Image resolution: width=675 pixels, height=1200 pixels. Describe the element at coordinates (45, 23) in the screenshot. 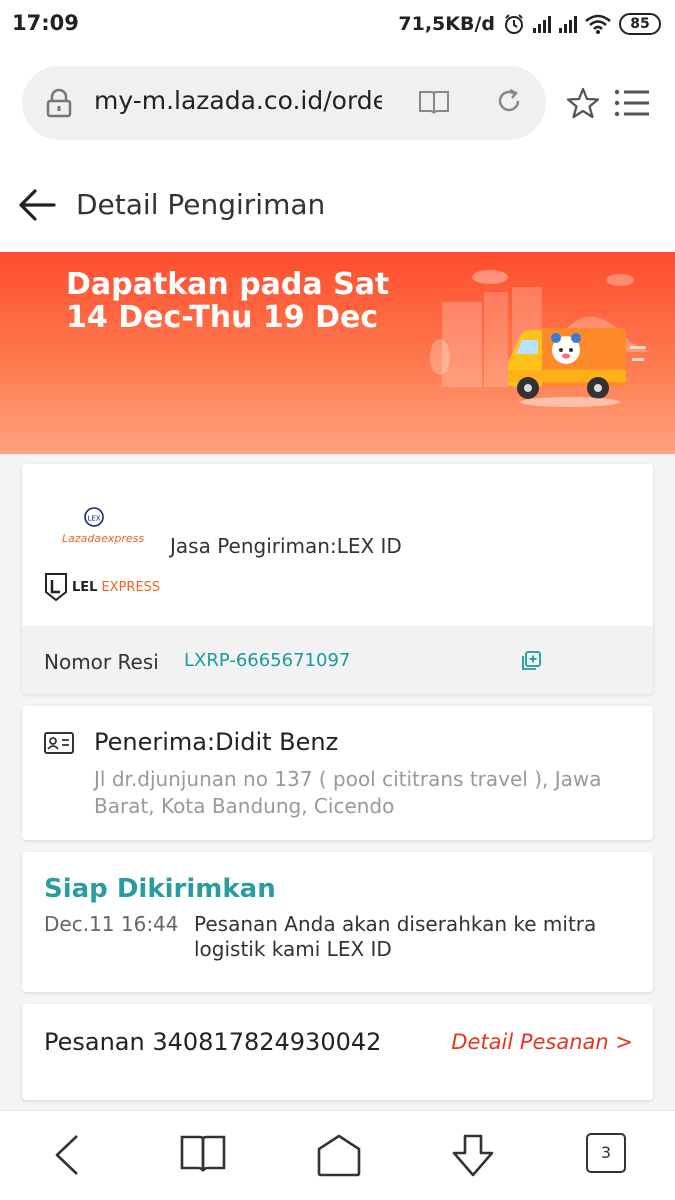

I see `status-time: 17:09` at that location.